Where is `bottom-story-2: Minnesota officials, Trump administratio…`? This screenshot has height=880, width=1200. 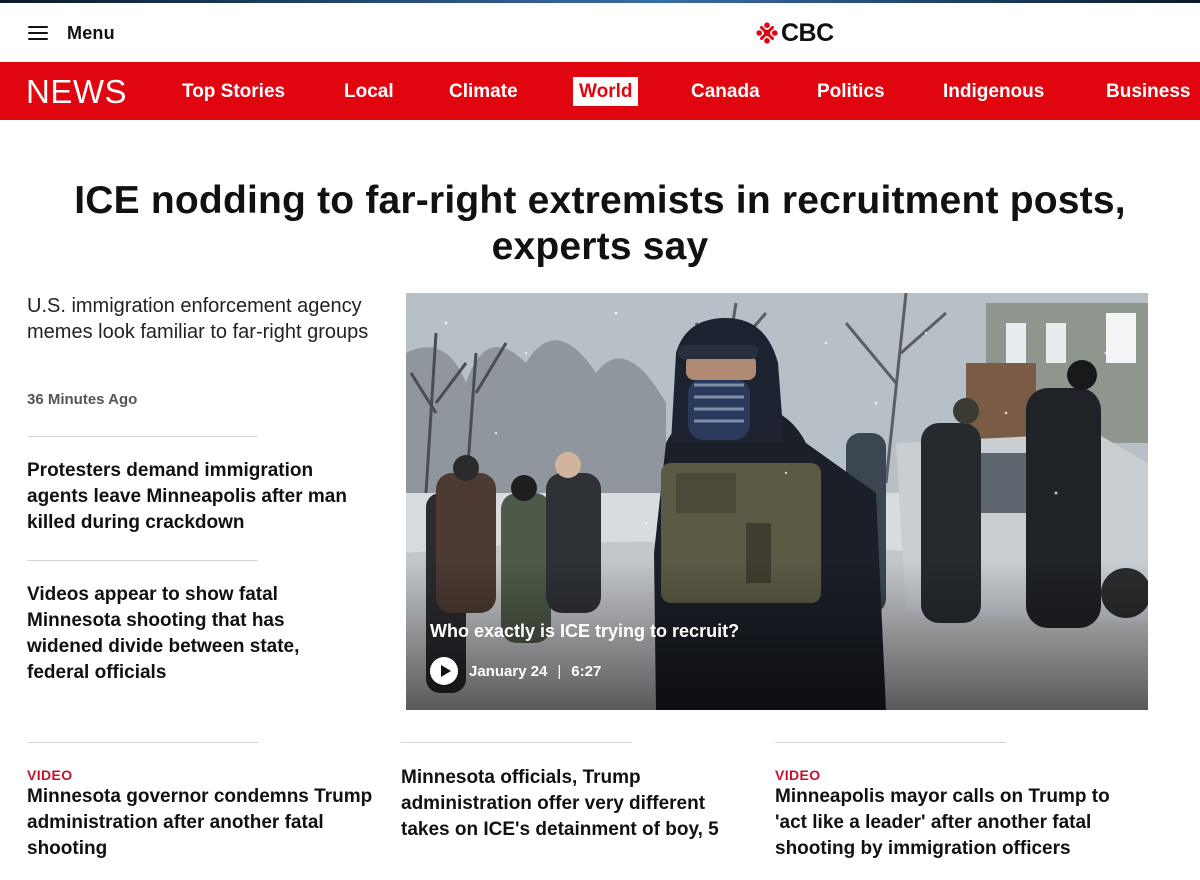 bottom-story-2: Minnesota officials, Trump administratio… is located at coordinates (571, 804).